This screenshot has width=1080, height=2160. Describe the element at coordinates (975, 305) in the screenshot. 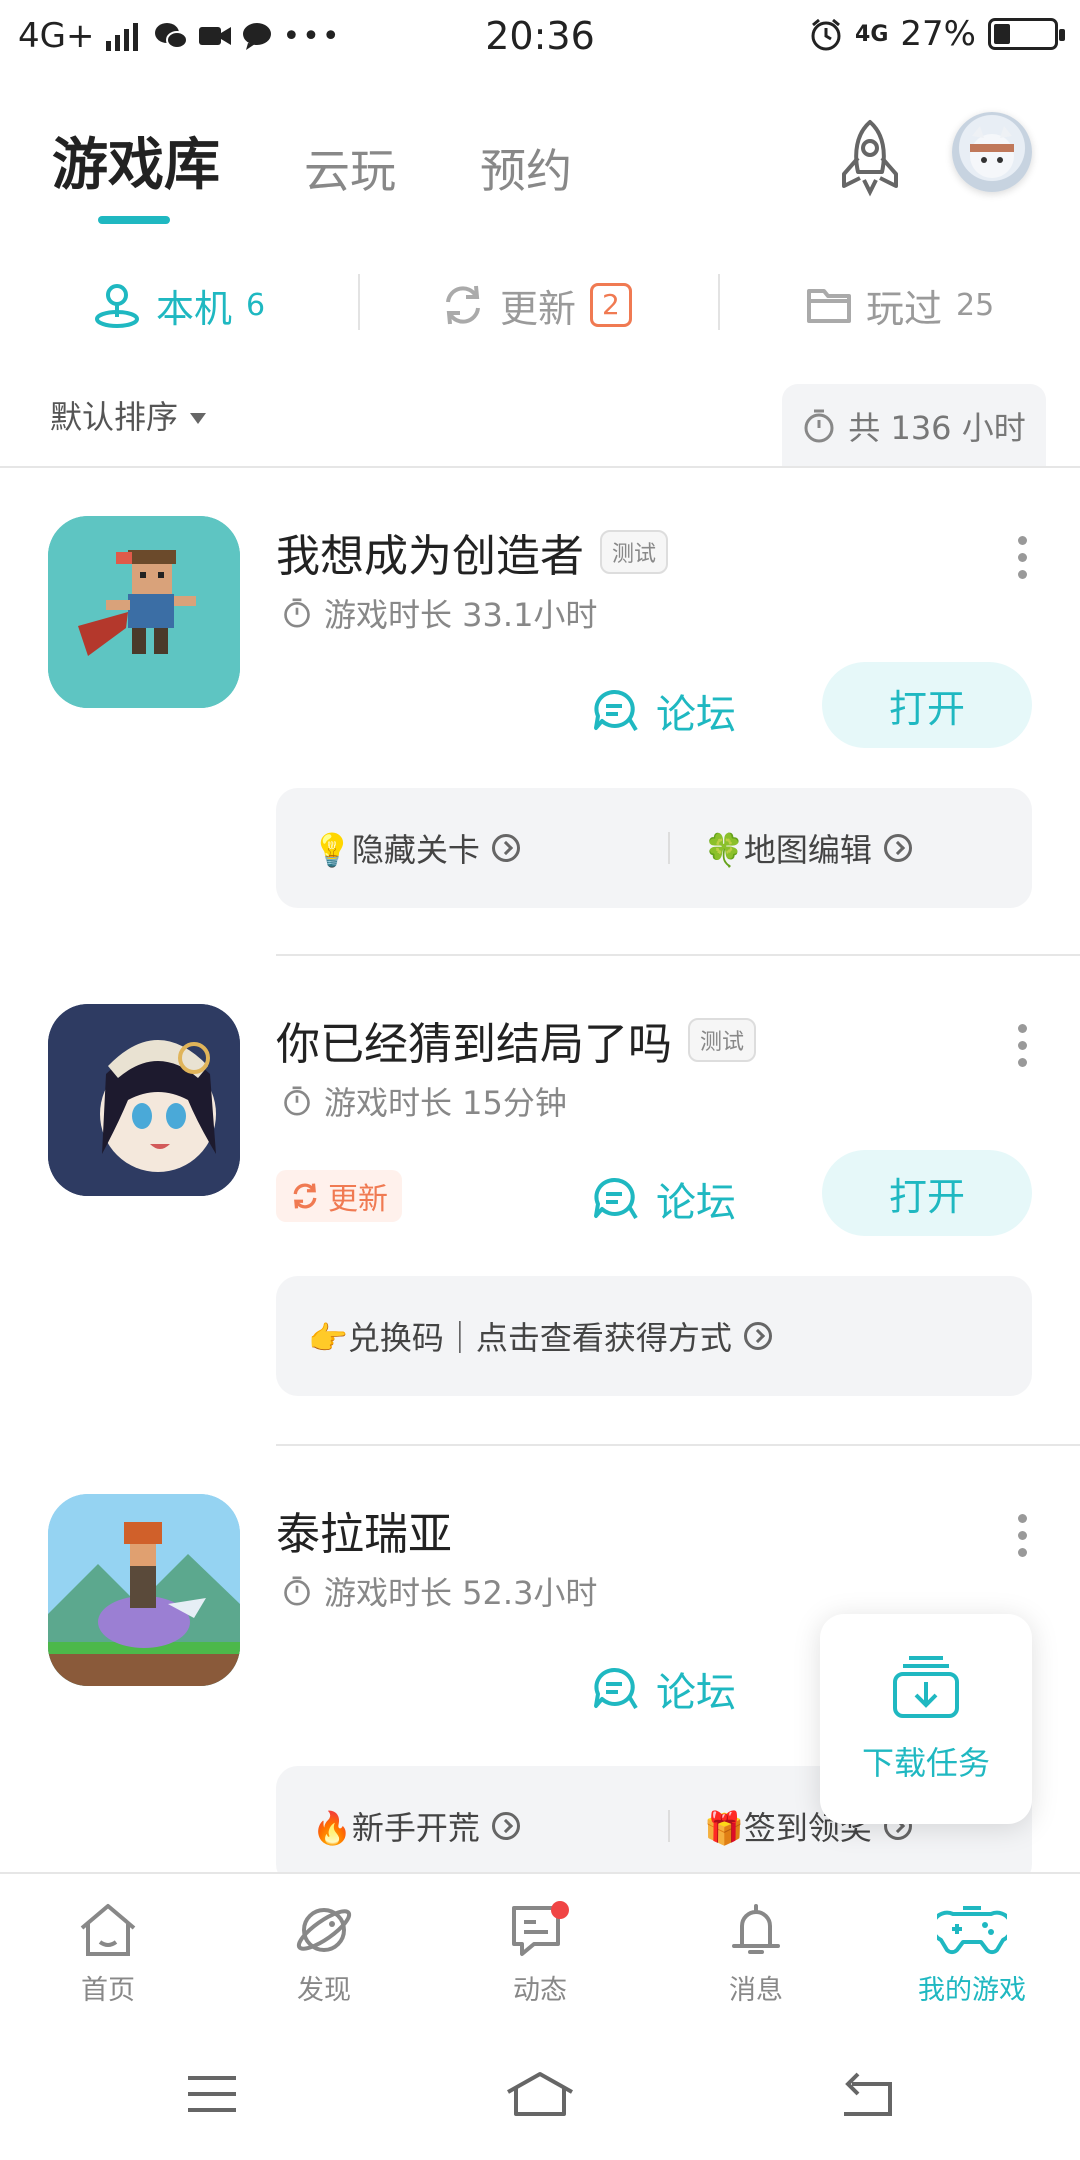

I see `subtab-played-count: 25` at that location.